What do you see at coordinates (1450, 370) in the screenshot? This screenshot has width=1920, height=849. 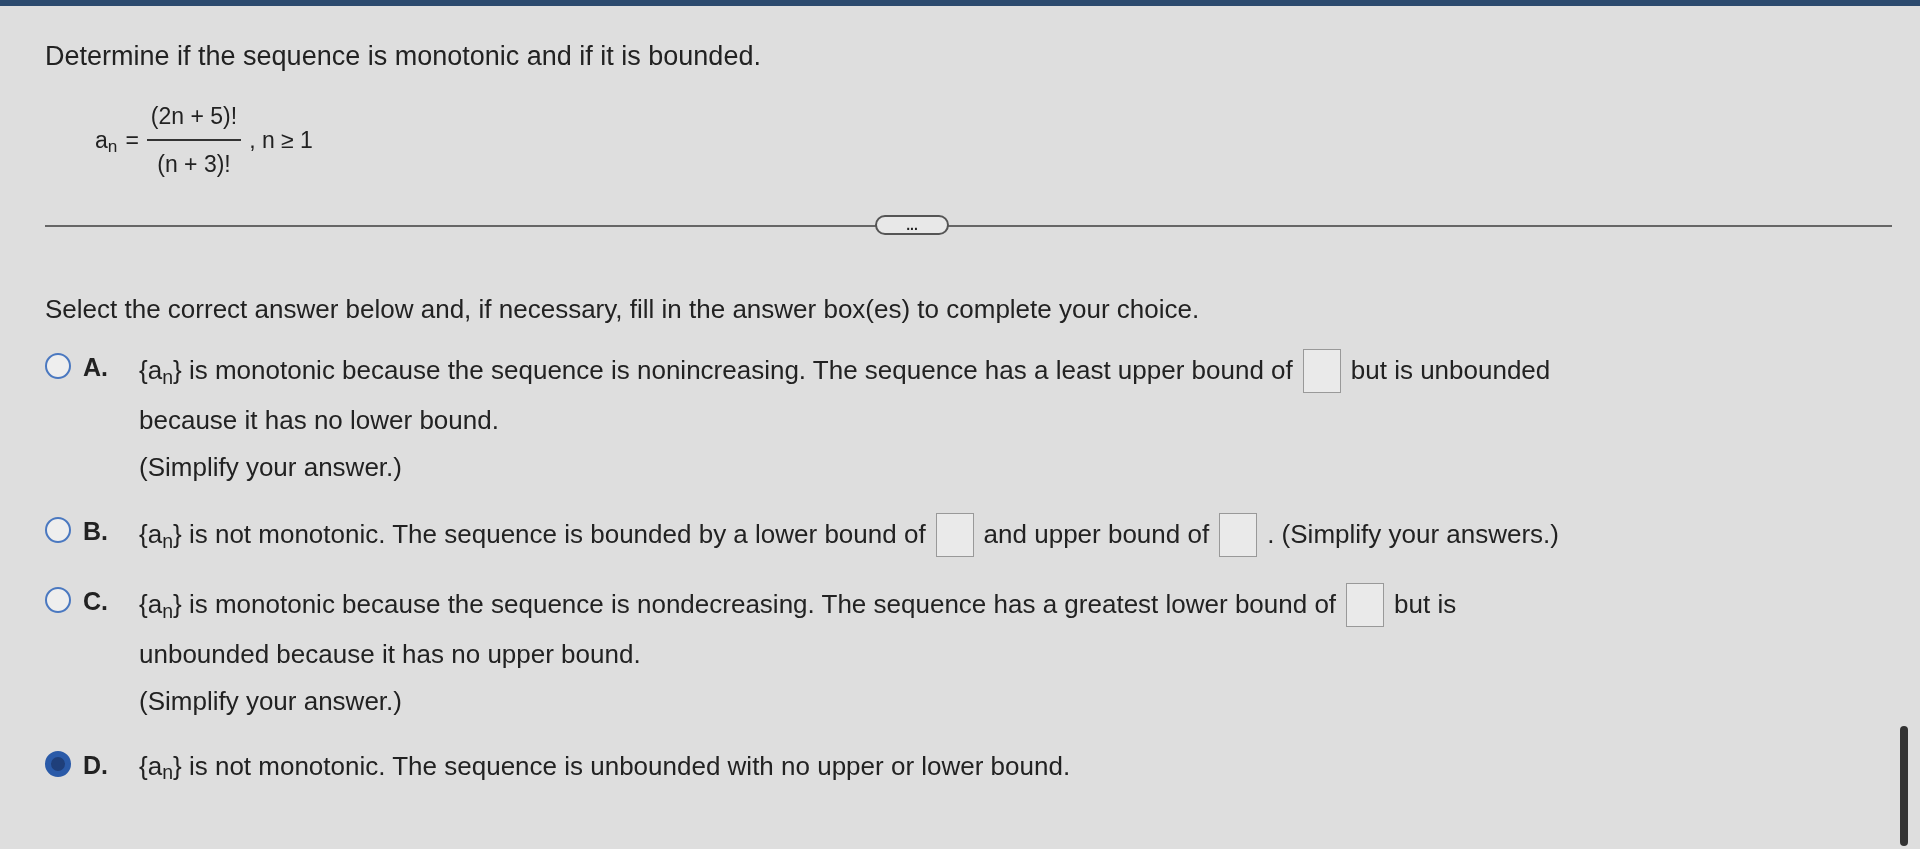 I see `option-text: but is unbounded` at bounding box center [1450, 370].